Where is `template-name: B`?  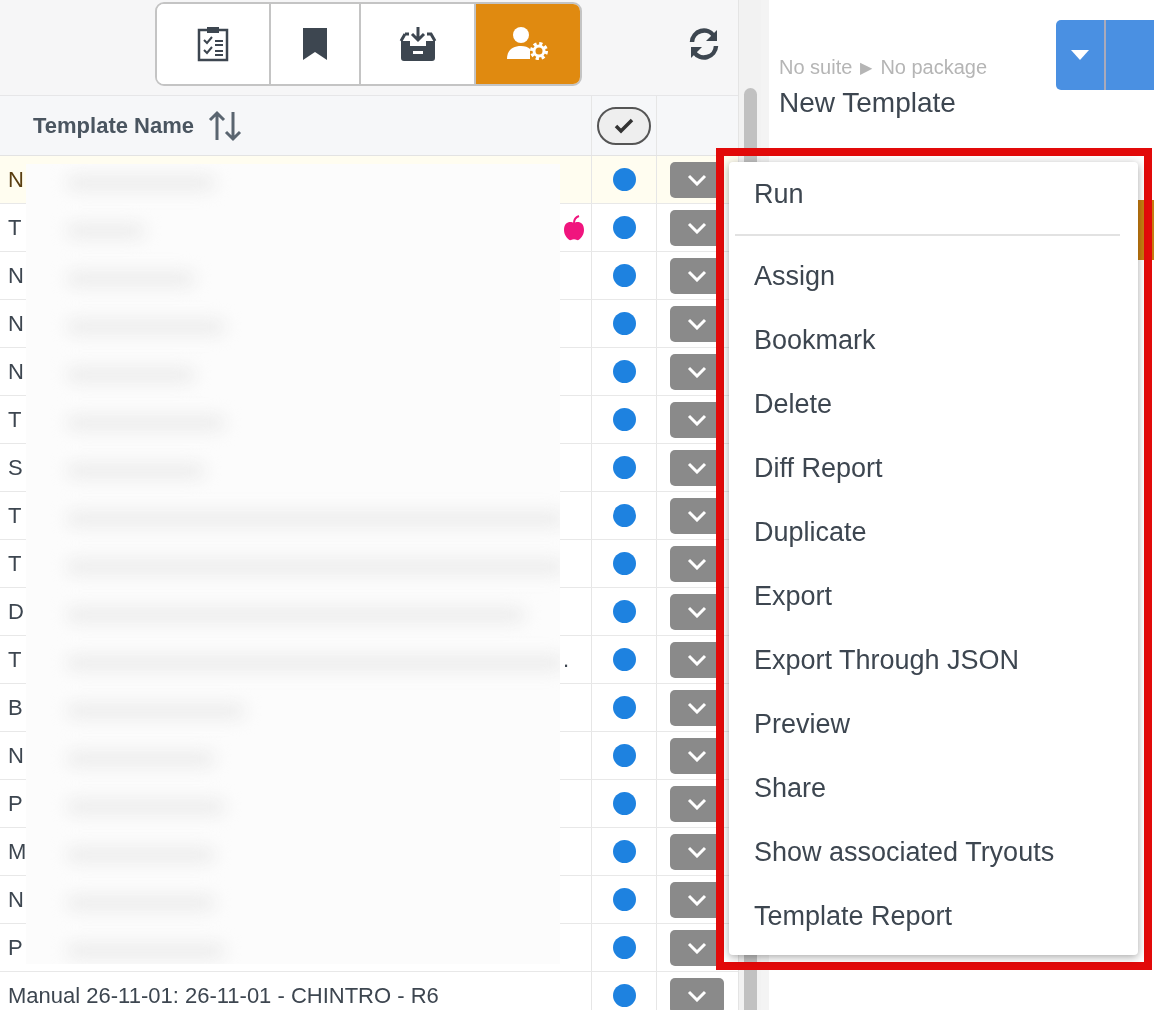 template-name: B is located at coordinates (15, 707).